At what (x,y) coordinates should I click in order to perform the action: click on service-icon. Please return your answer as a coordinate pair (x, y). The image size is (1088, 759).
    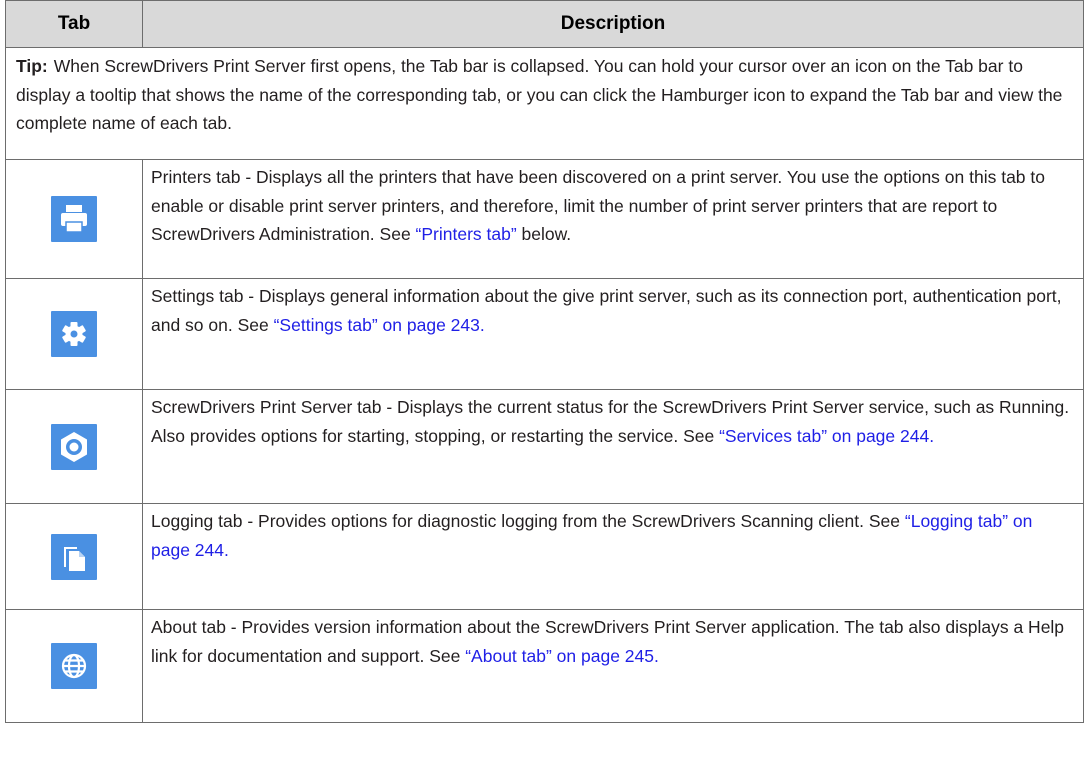
    Looking at the image, I should click on (74, 446).